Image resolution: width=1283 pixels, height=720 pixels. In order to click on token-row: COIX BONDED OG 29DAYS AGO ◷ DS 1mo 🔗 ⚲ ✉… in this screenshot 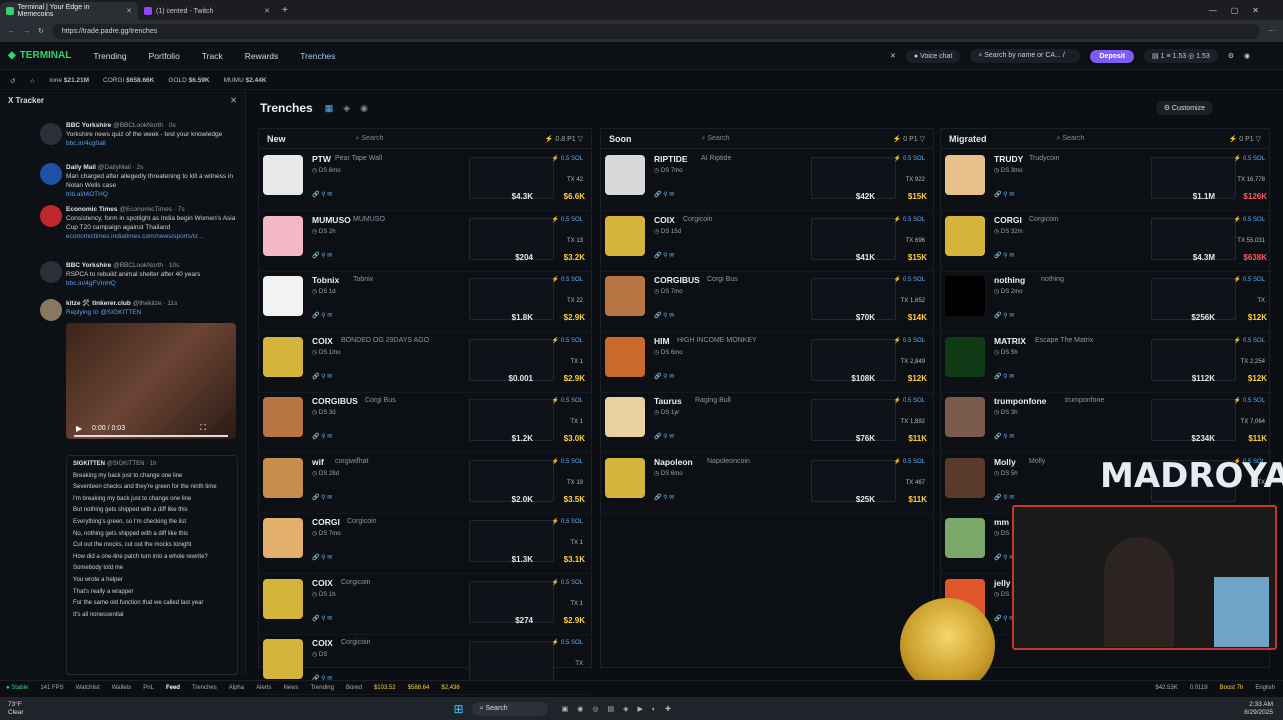, I will do `click(425, 363)`.